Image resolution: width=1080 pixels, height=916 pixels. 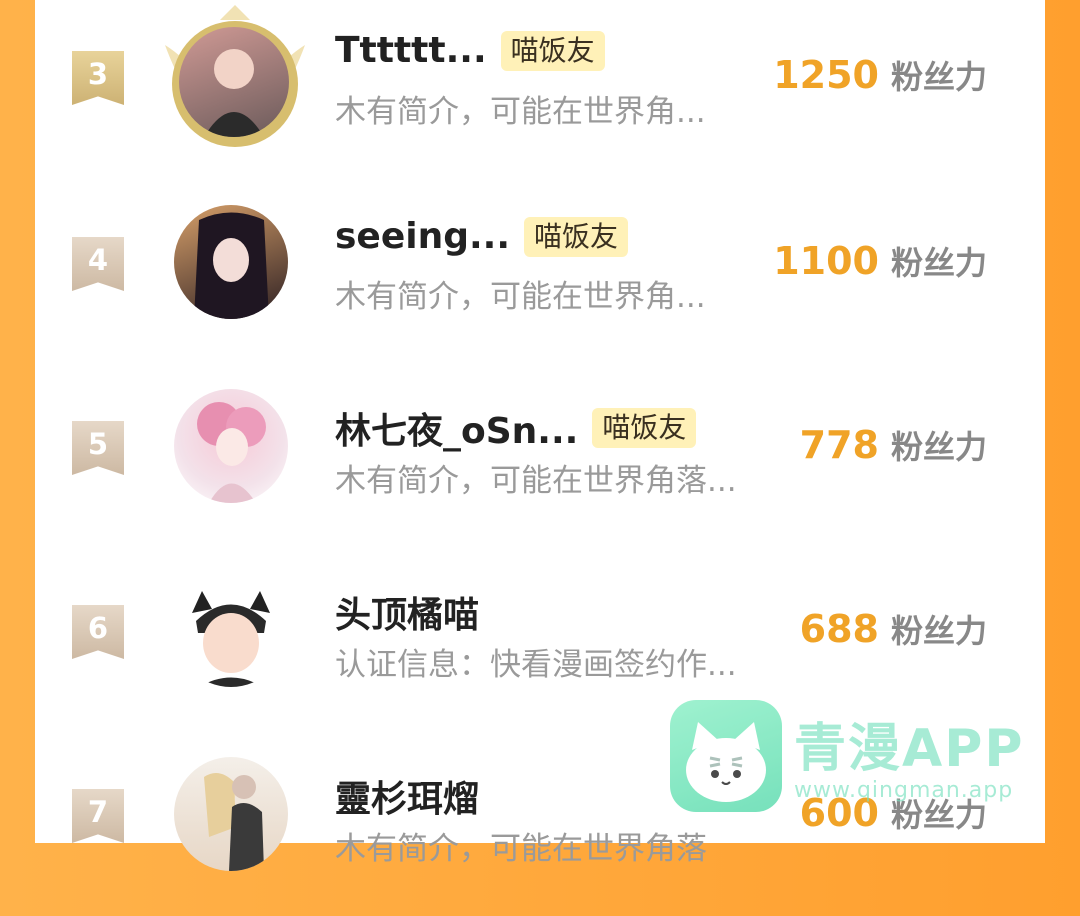 I want to click on user-name: seeing... 喵饭友, so click(x=482, y=236).